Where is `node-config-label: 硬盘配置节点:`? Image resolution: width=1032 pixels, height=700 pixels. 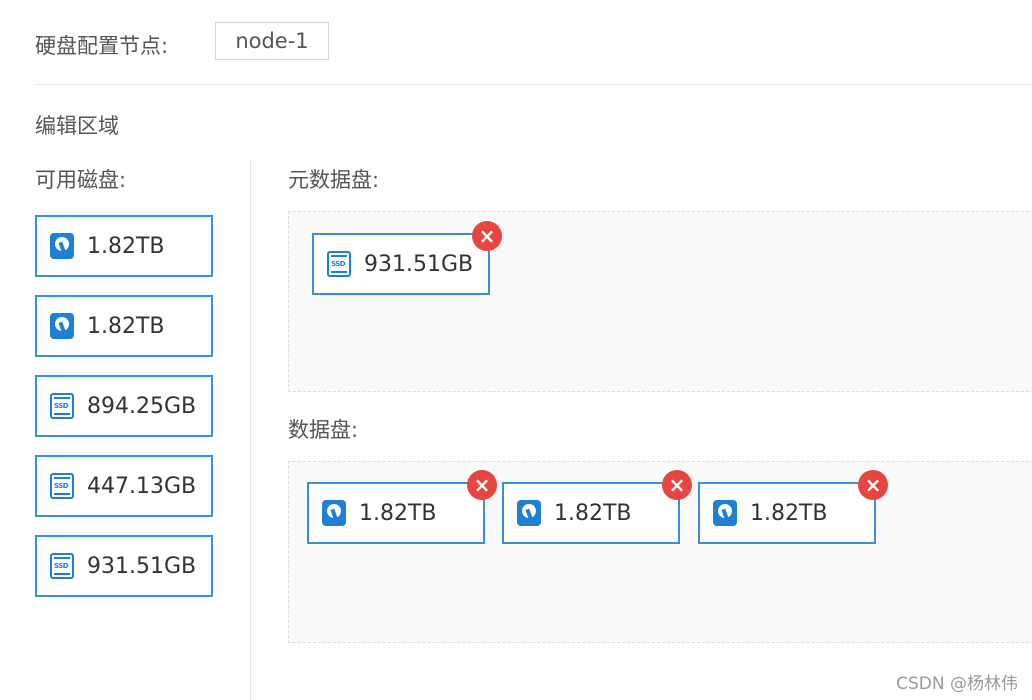
node-config-label: 硬盘配置节点: is located at coordinates (102, 46).